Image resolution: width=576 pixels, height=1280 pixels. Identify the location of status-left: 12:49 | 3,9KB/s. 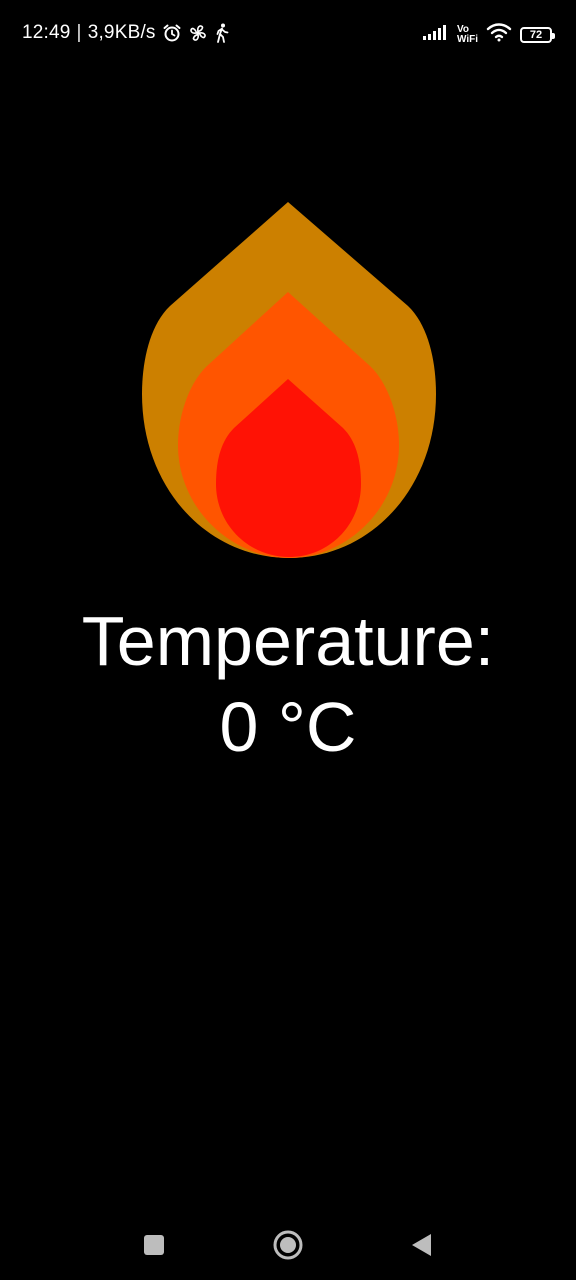
(126, 33).